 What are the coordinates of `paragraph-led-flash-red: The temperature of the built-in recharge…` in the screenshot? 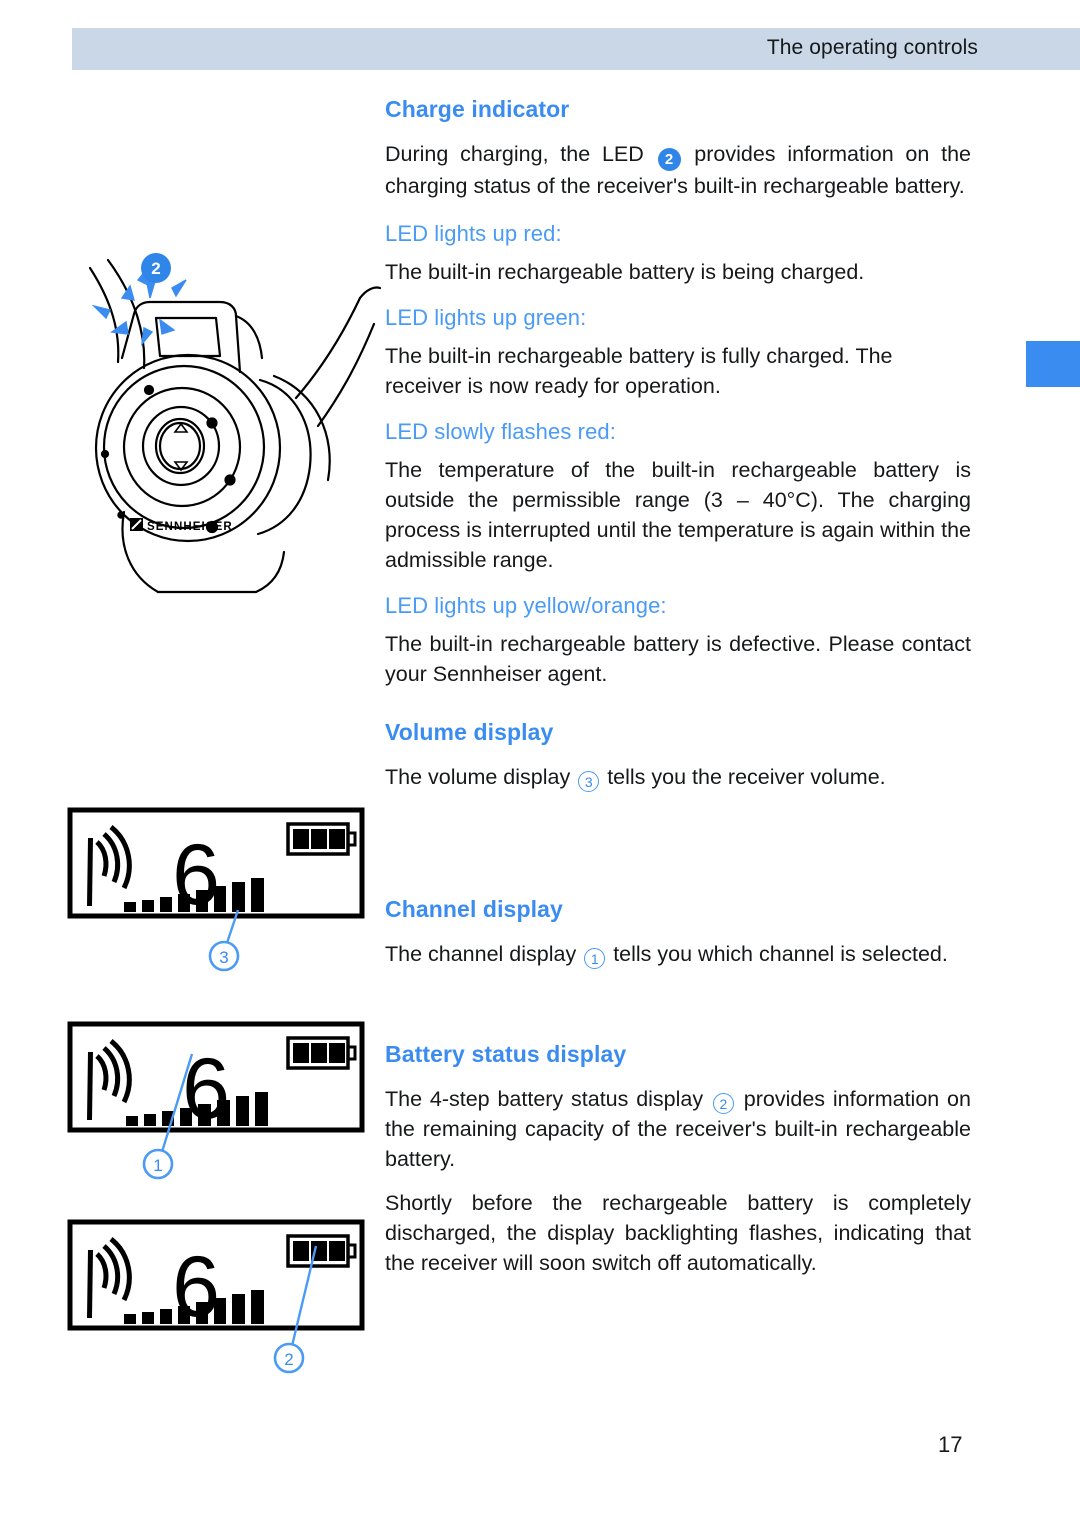 It's located at (678, 515).